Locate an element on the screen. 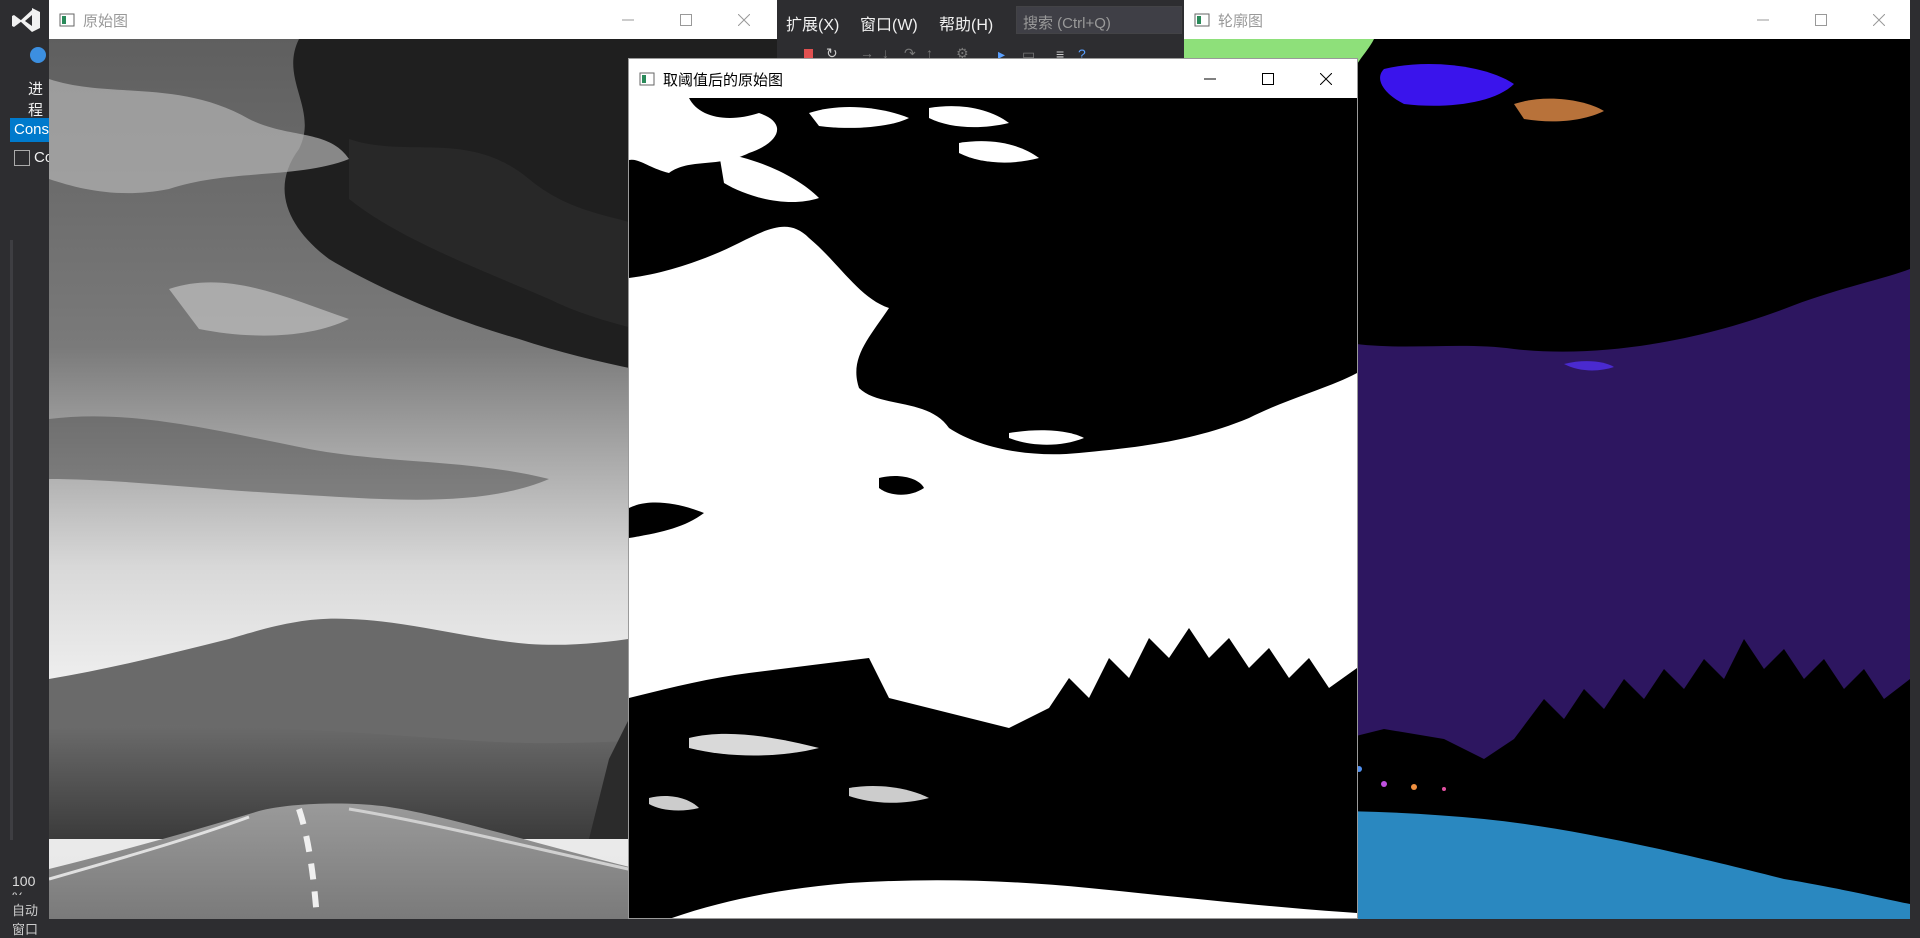  back-nav-icon is located at coordinates (38, 55).